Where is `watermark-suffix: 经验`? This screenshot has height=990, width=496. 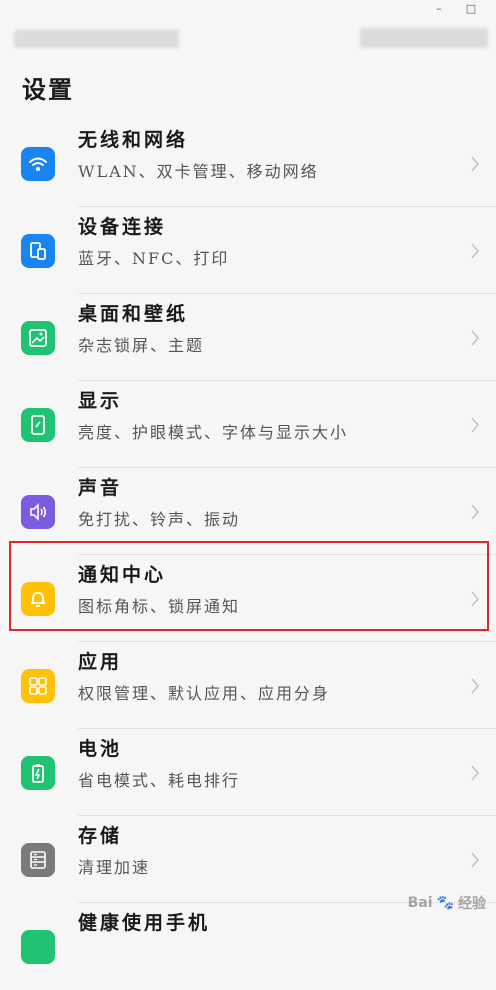
watermark-suffix: 经验 is located at coordinates (472, 904).